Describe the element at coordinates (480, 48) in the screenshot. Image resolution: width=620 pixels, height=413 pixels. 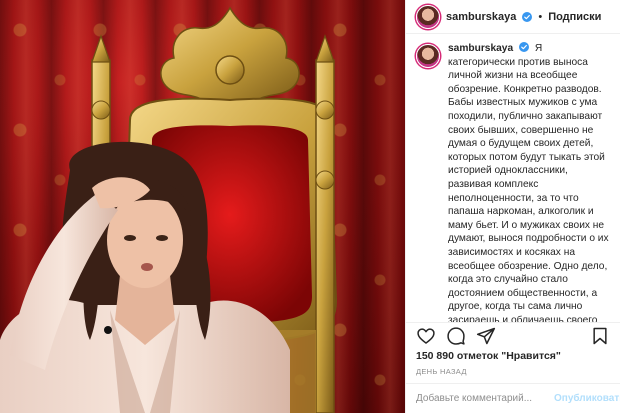
I see `caption-username: samburskaya` at that location.